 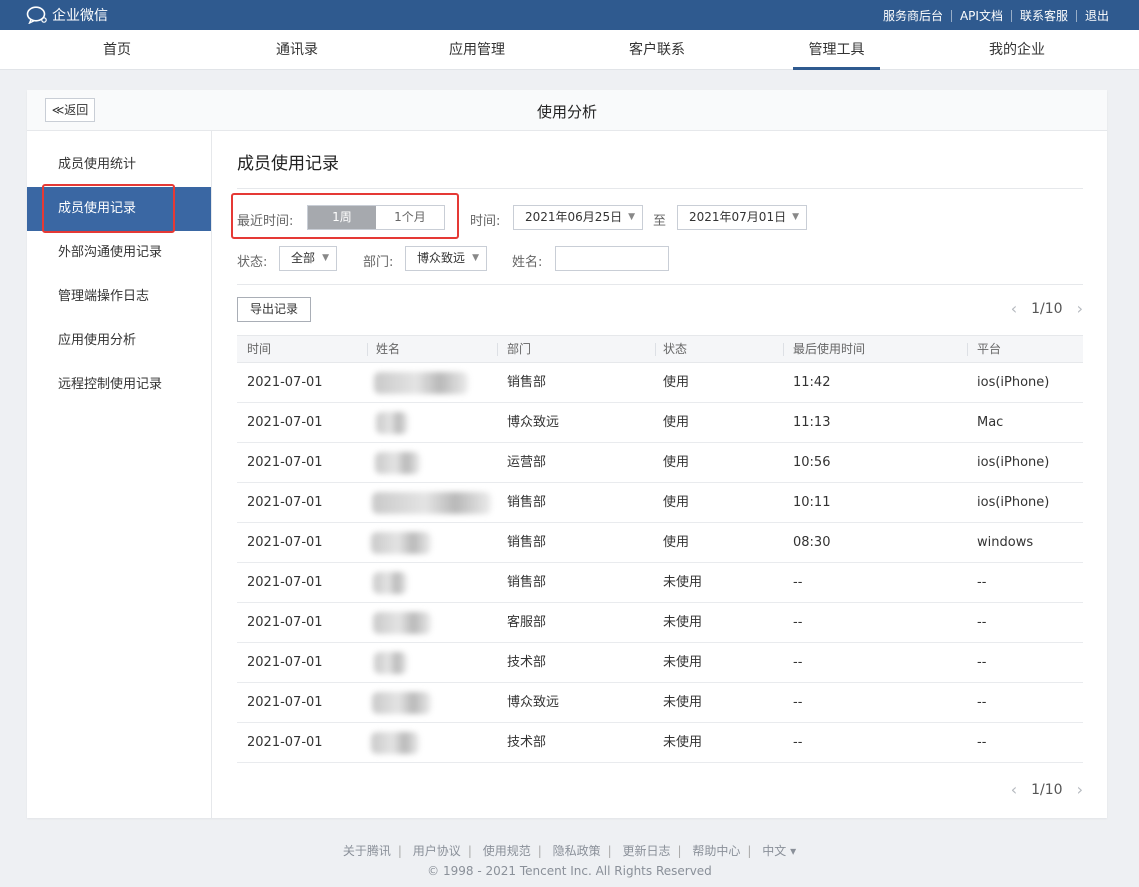 I want to click on api-docs-link: API文档, so click(x=981, y=15).